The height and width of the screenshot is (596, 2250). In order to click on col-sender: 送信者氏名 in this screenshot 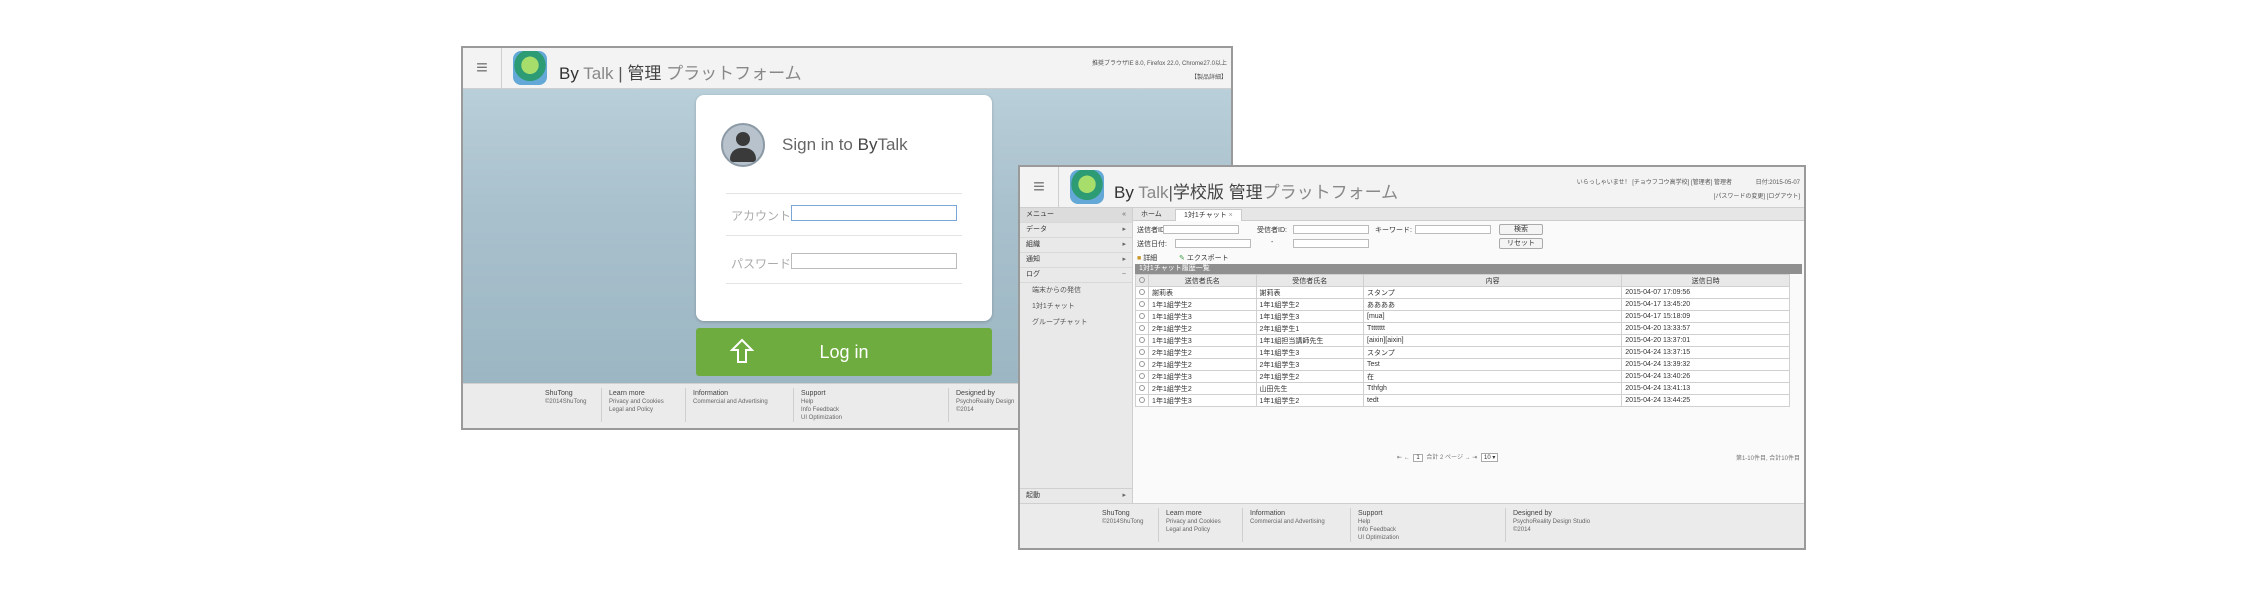, I will do `click(1202, 280)`.